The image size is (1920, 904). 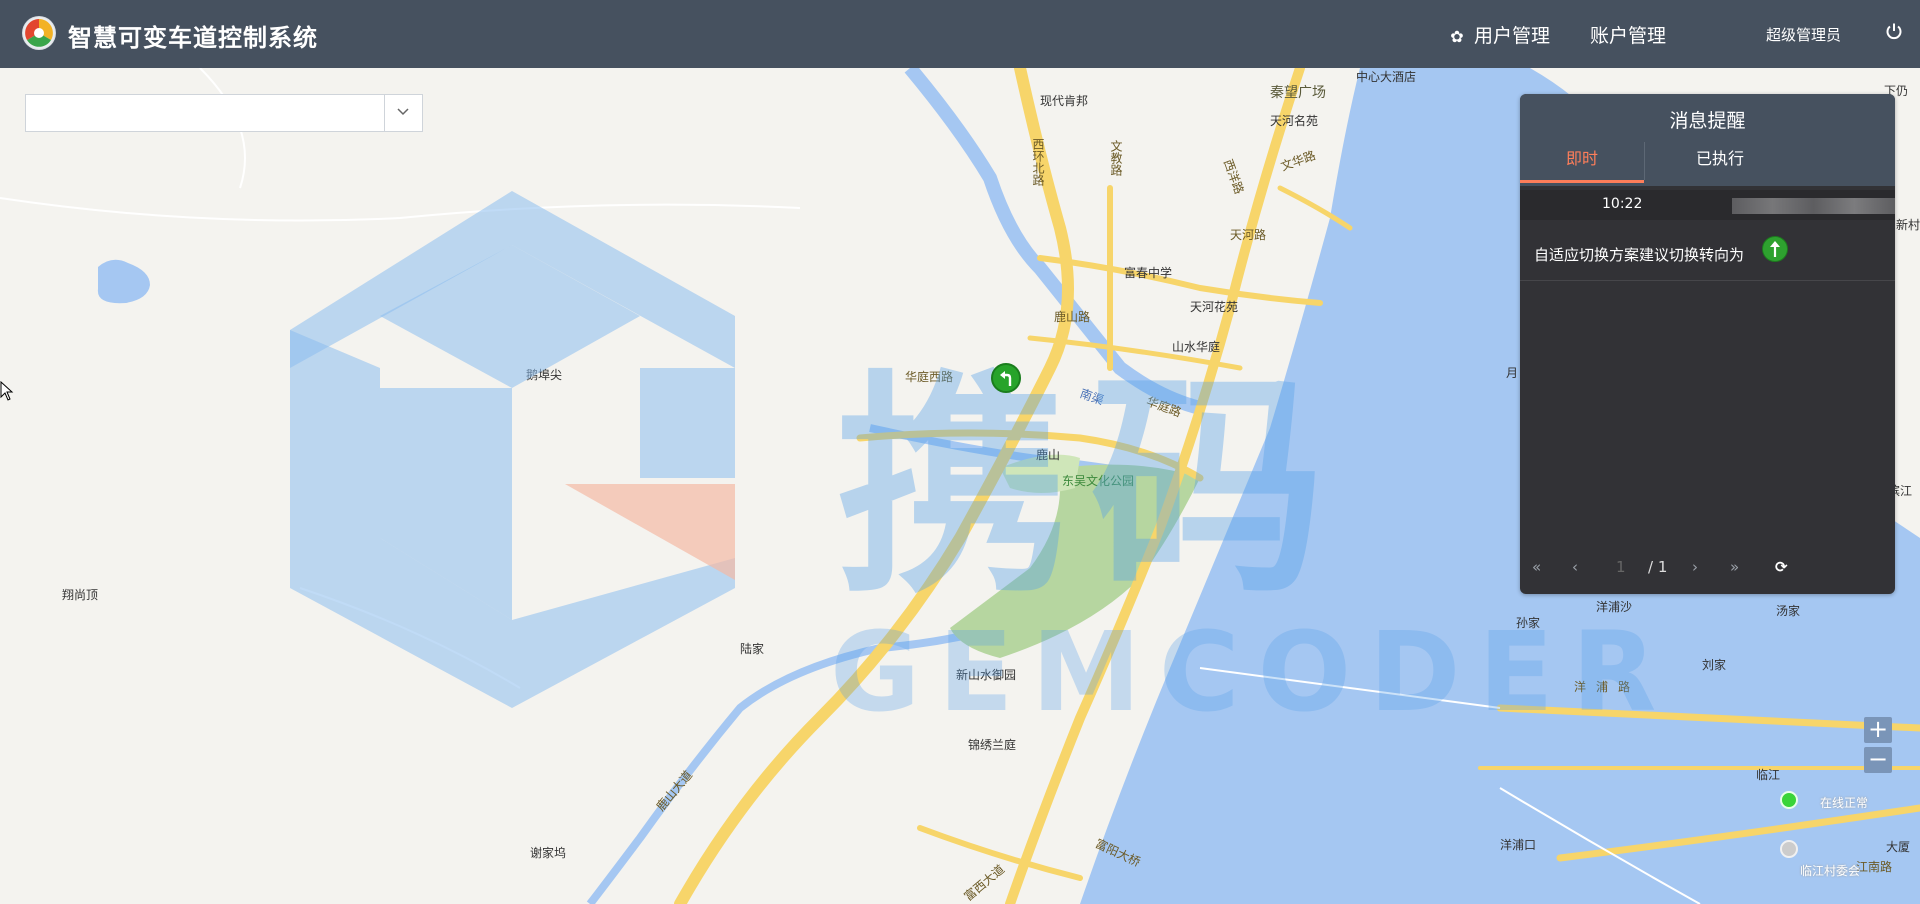 I want to click on map-label: 富春中学, so click(x=1148, y=273).